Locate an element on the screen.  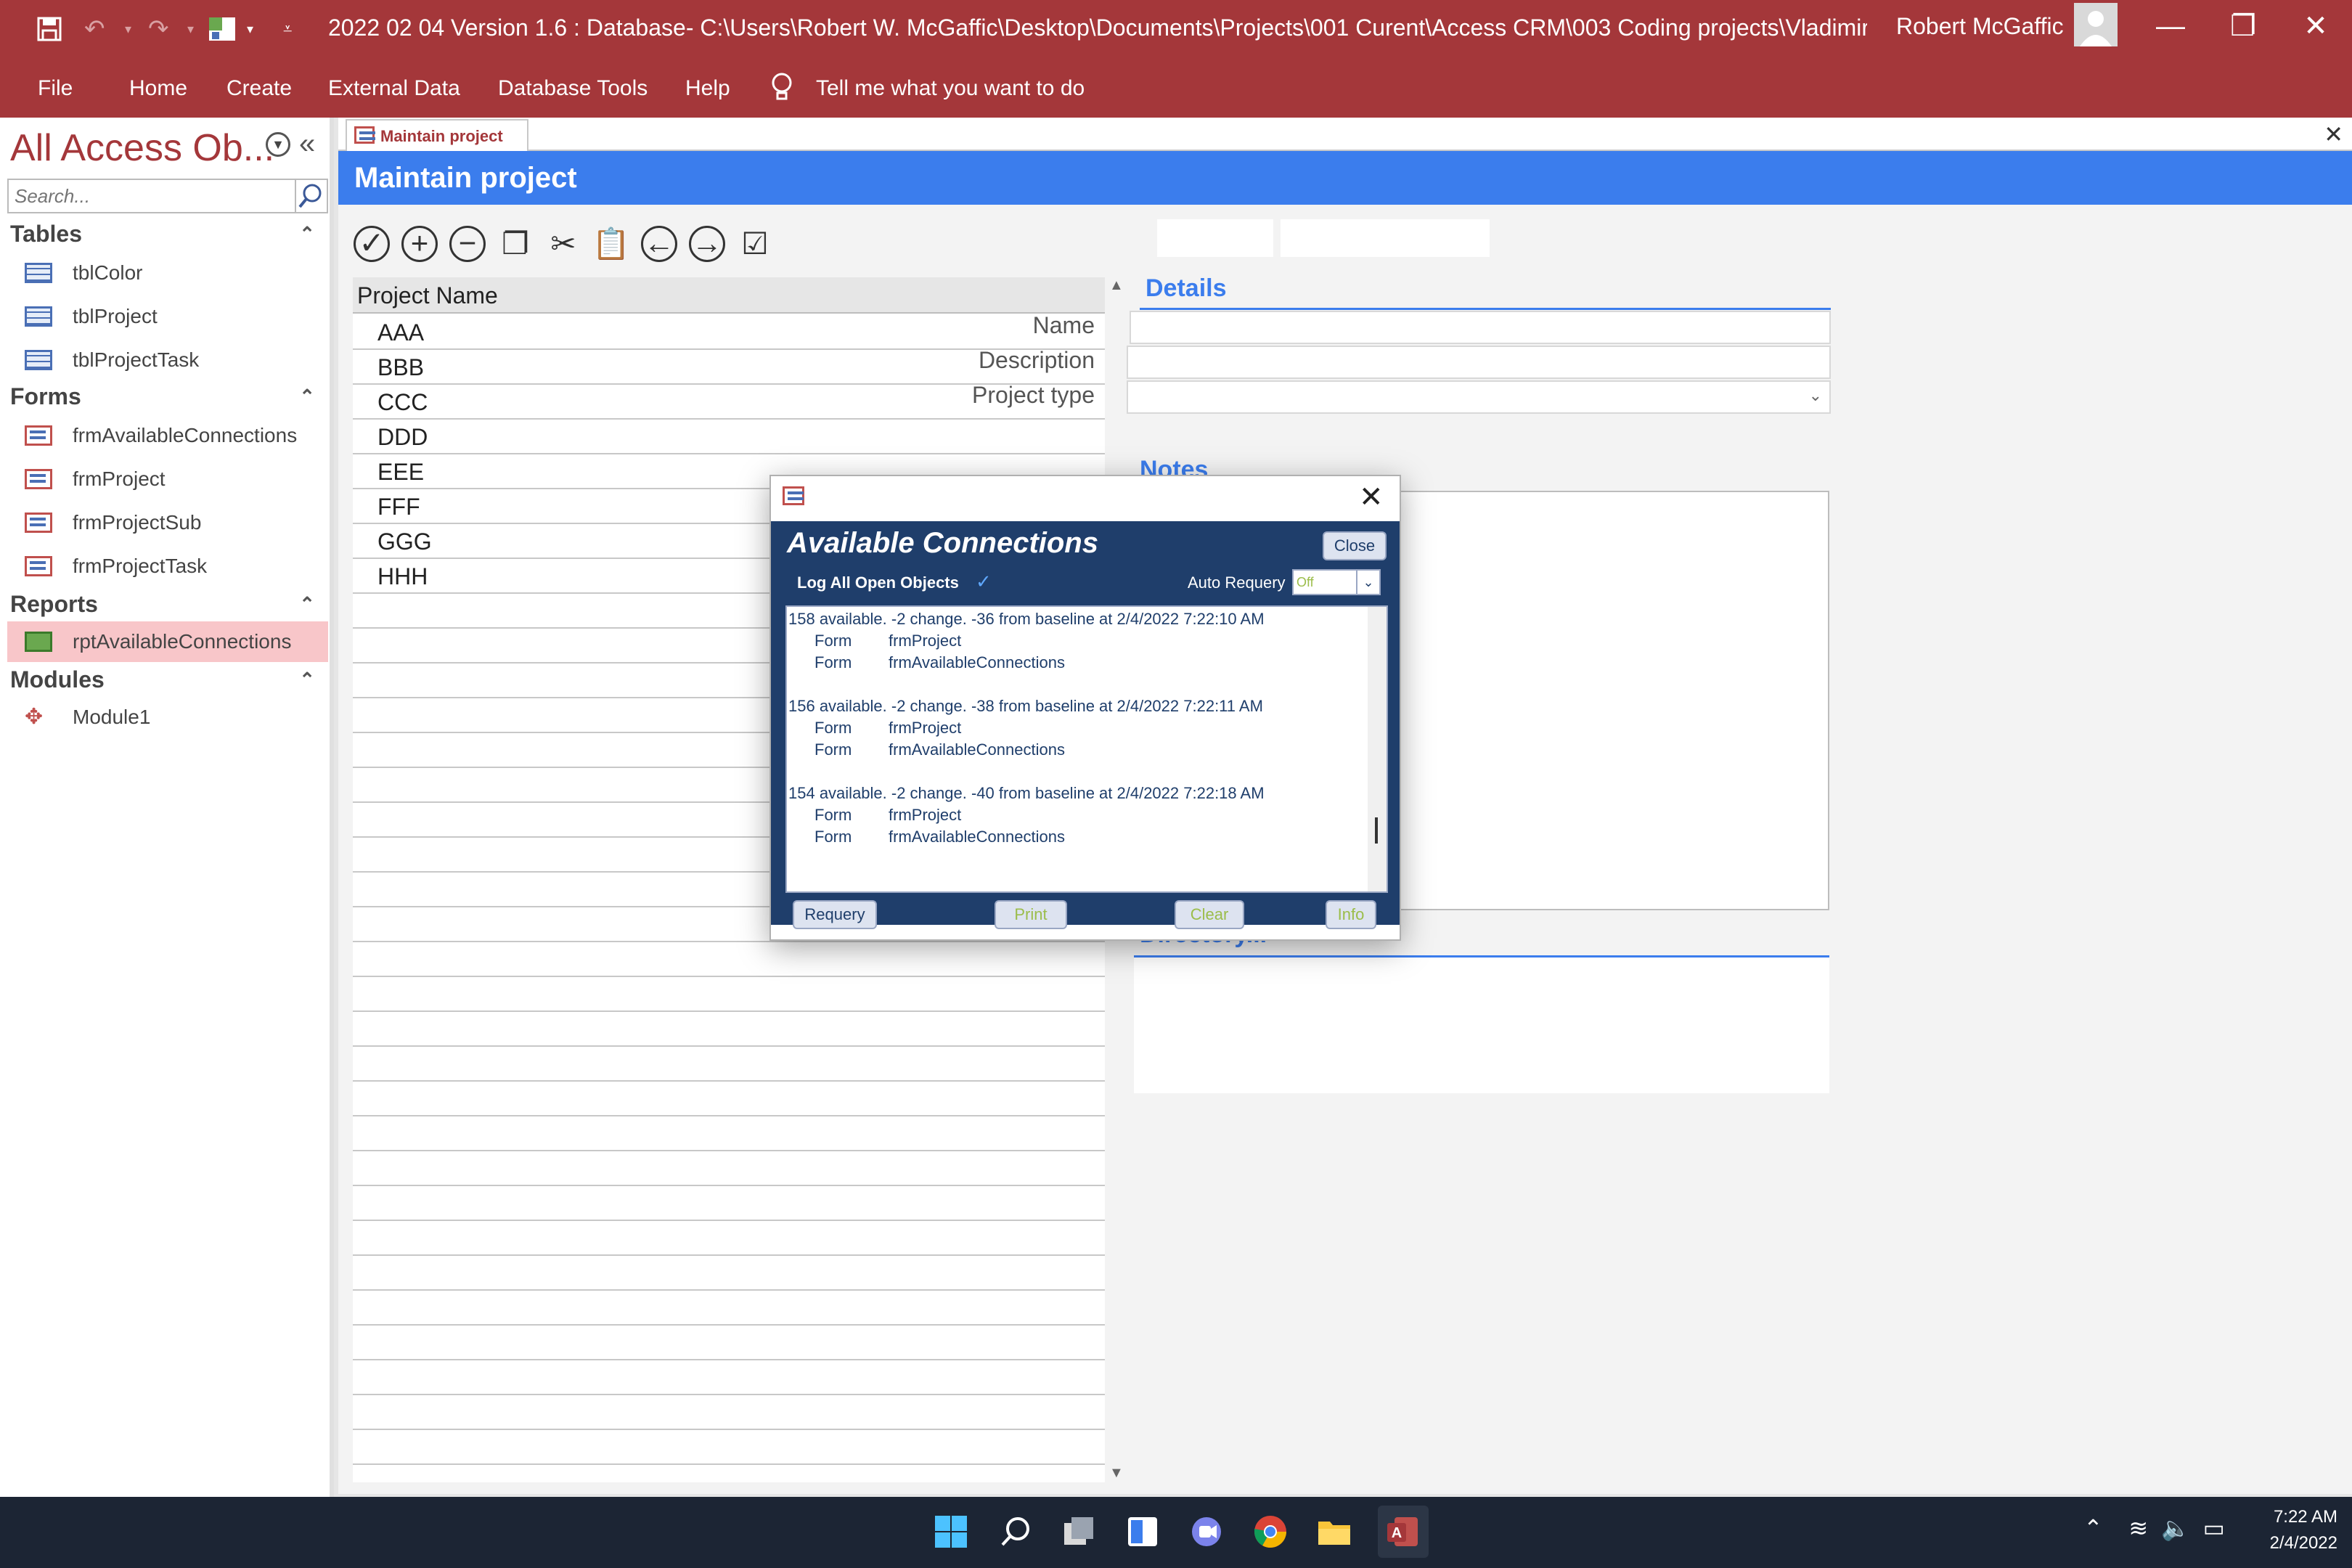
nav-group-reports: Reports ⌃ is located at coordinates (163, 604).